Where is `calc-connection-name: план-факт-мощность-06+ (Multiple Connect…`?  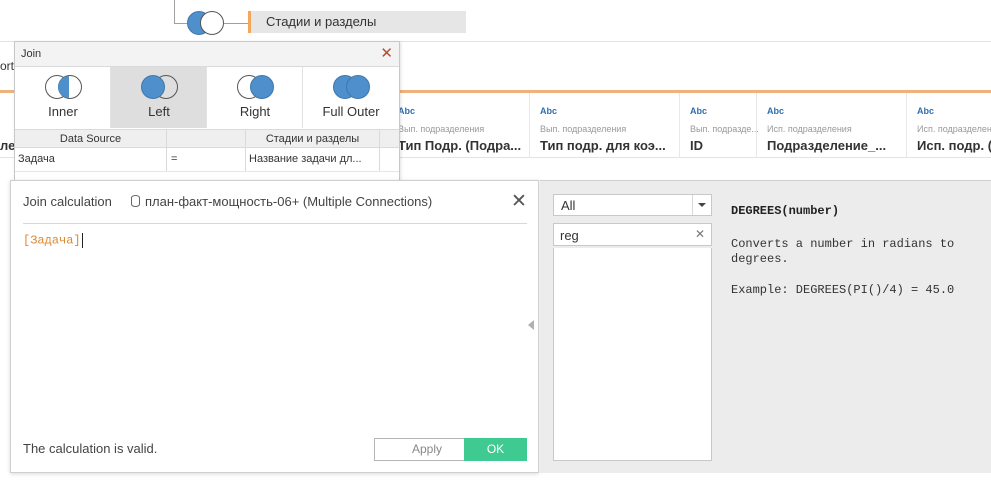 calc-connection-name: план-факт-мощность-06+ (Multiple Connect… is located at coordinates (289, 201).